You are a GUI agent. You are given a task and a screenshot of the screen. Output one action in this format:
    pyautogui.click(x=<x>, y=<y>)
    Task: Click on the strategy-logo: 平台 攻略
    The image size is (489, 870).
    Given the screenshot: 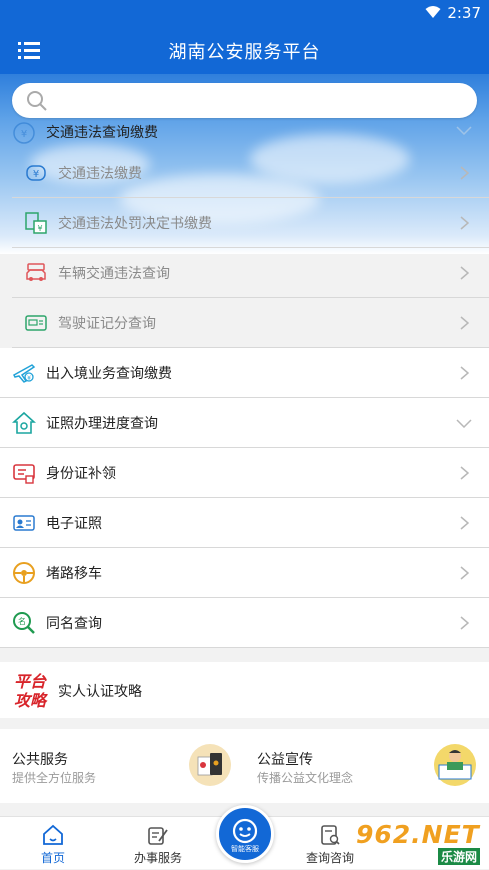 What is the action you would take?
    pyautogui.click(x=31, y=691)
    